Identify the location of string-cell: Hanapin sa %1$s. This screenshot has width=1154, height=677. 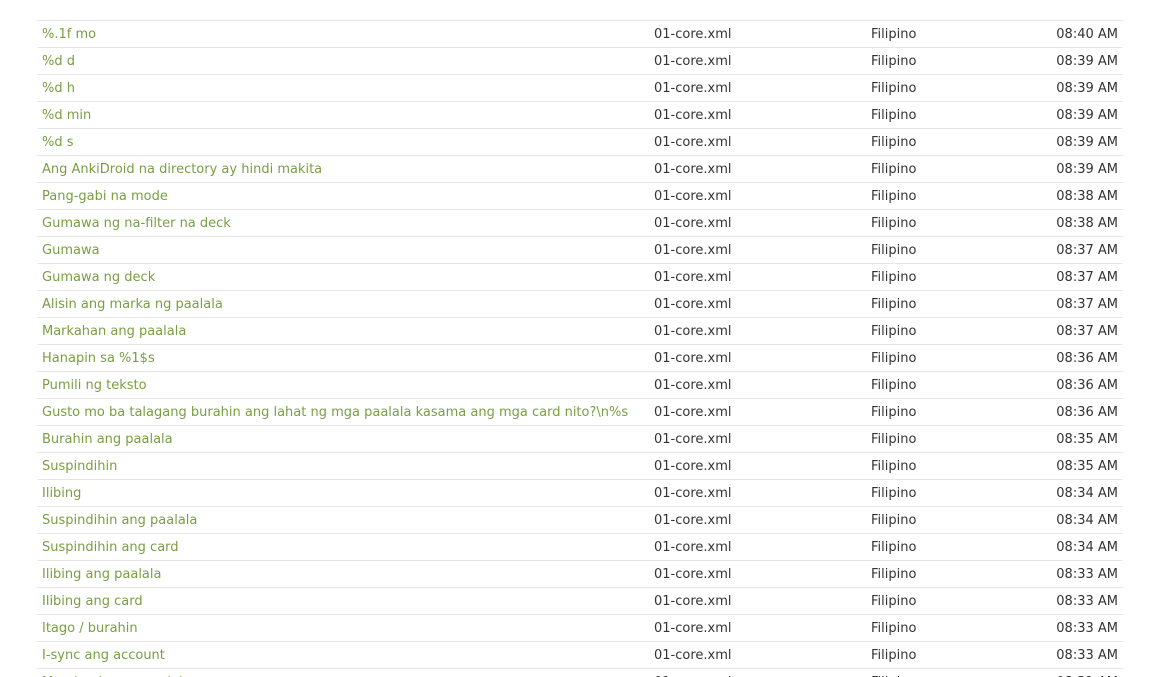
(345, 358).